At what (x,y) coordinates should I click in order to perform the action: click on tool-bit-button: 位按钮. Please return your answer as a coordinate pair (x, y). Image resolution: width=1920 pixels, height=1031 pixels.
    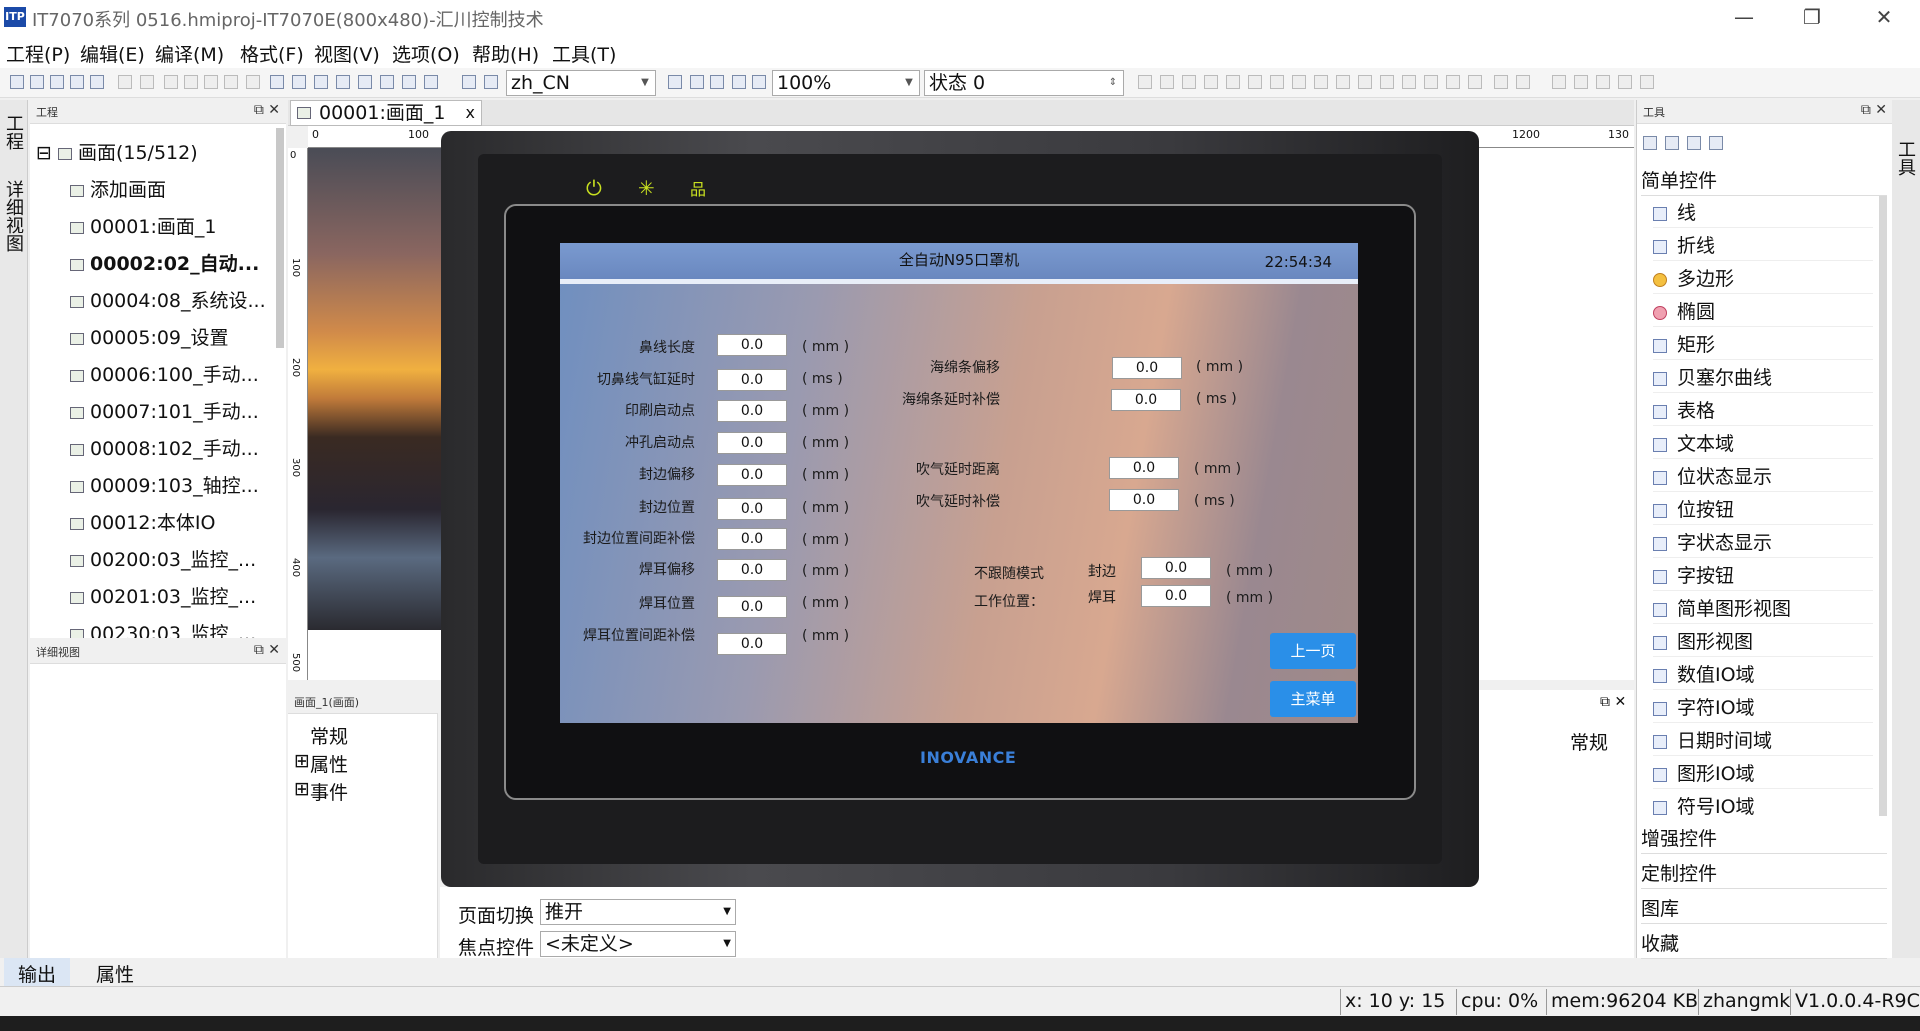
    Looking at the image, I should click on (1763, 510).